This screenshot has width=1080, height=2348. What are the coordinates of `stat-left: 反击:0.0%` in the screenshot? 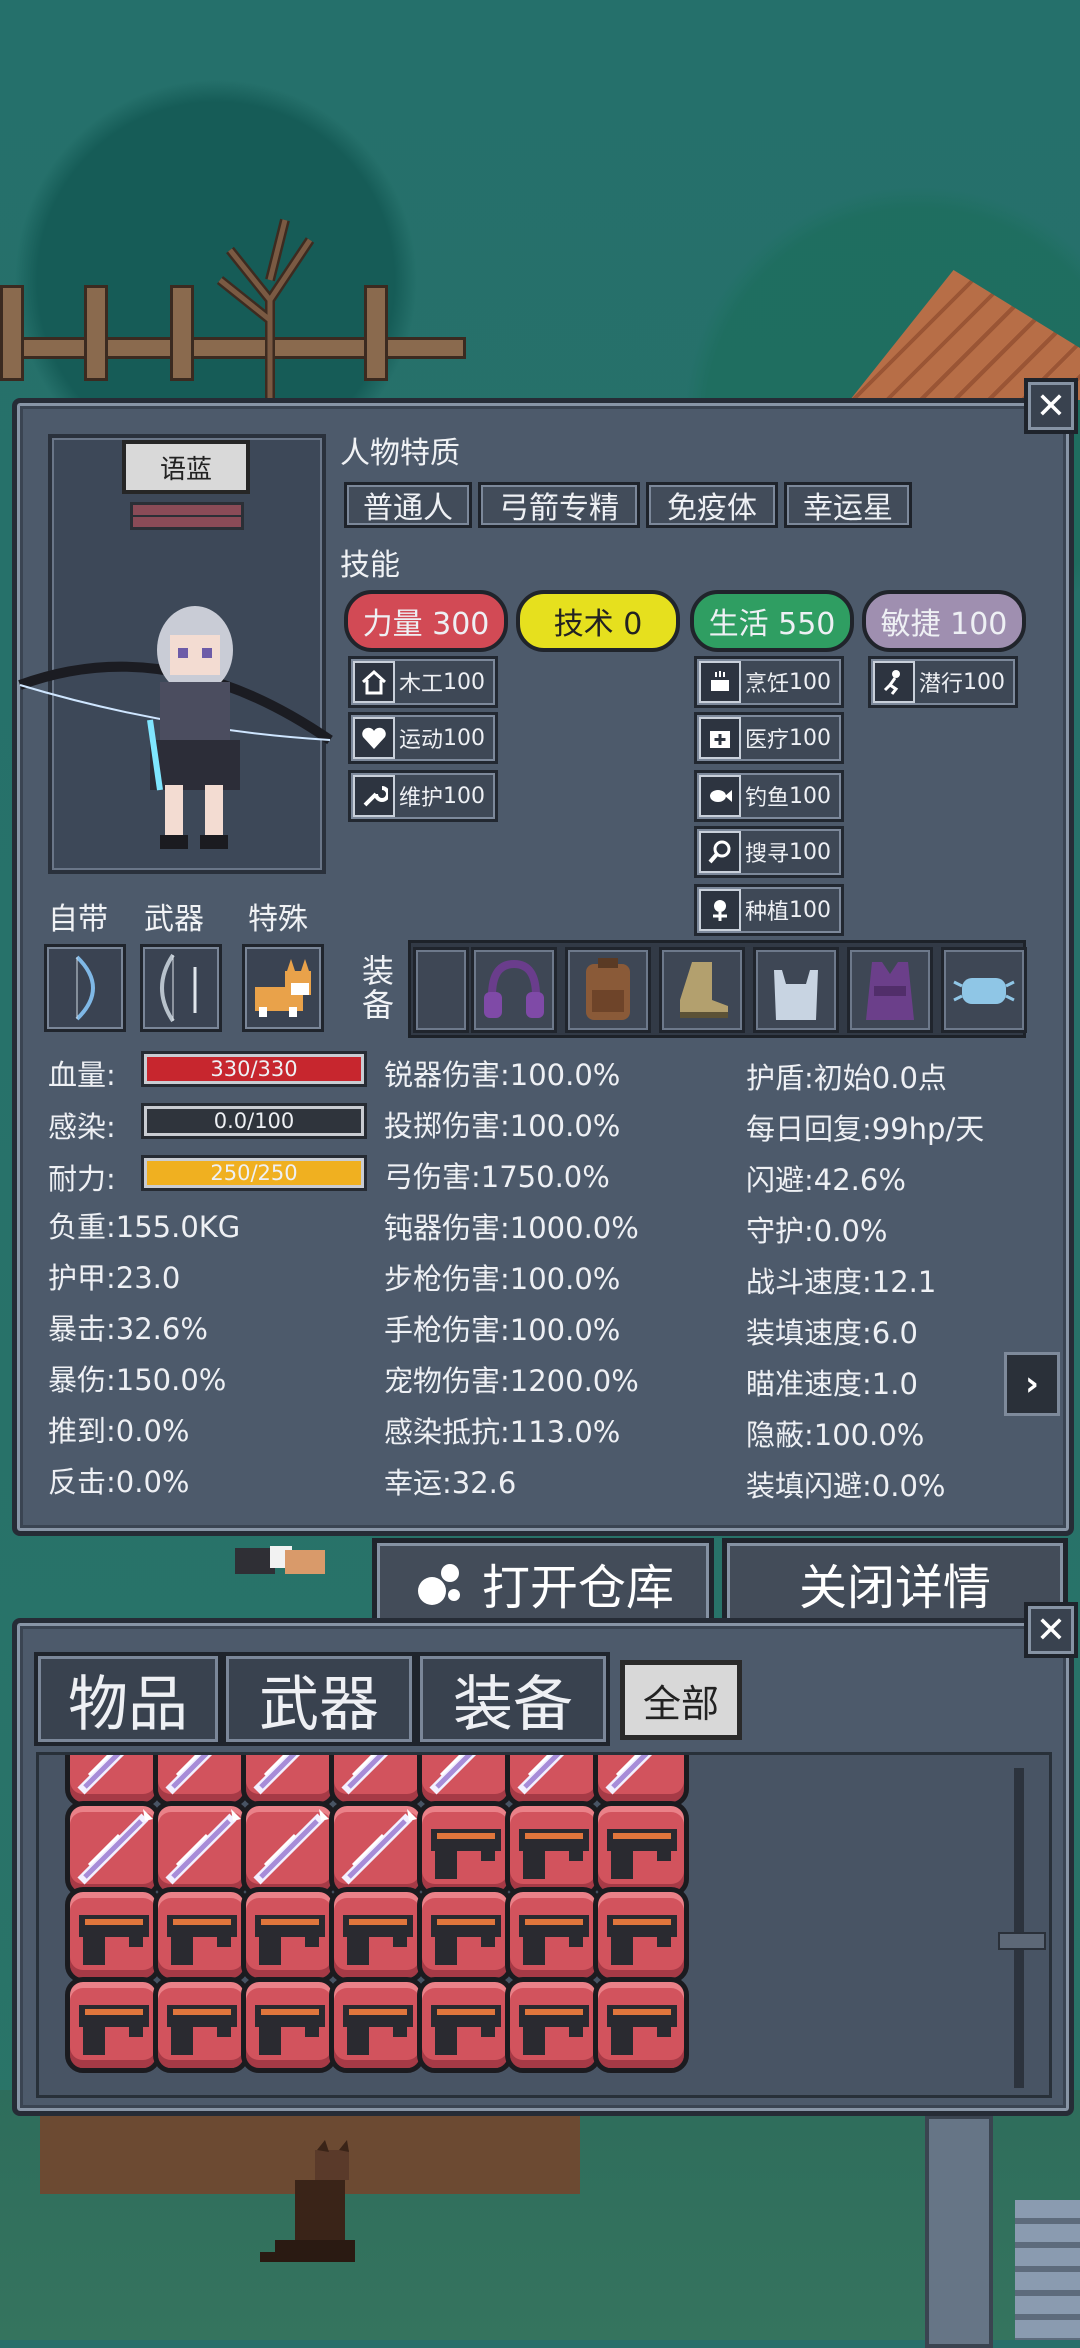 It's located at (119, 1482).